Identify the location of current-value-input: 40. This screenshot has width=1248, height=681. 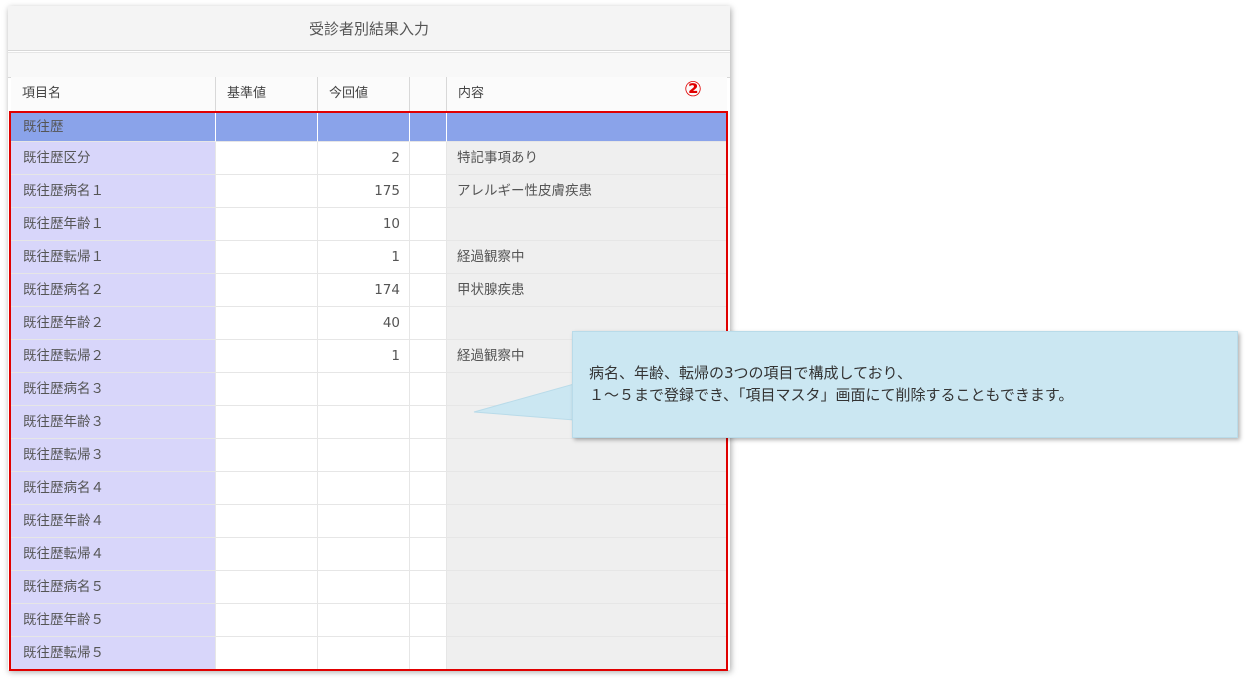
(364, 323).